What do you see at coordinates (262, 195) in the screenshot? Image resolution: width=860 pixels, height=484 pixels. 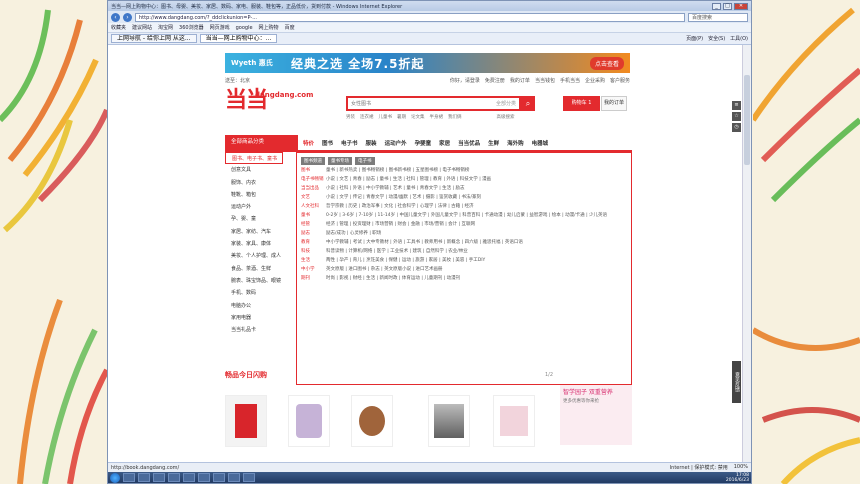 I see `sidebar-item: 鞋靴、箱包` at bounding box center [262, 195].